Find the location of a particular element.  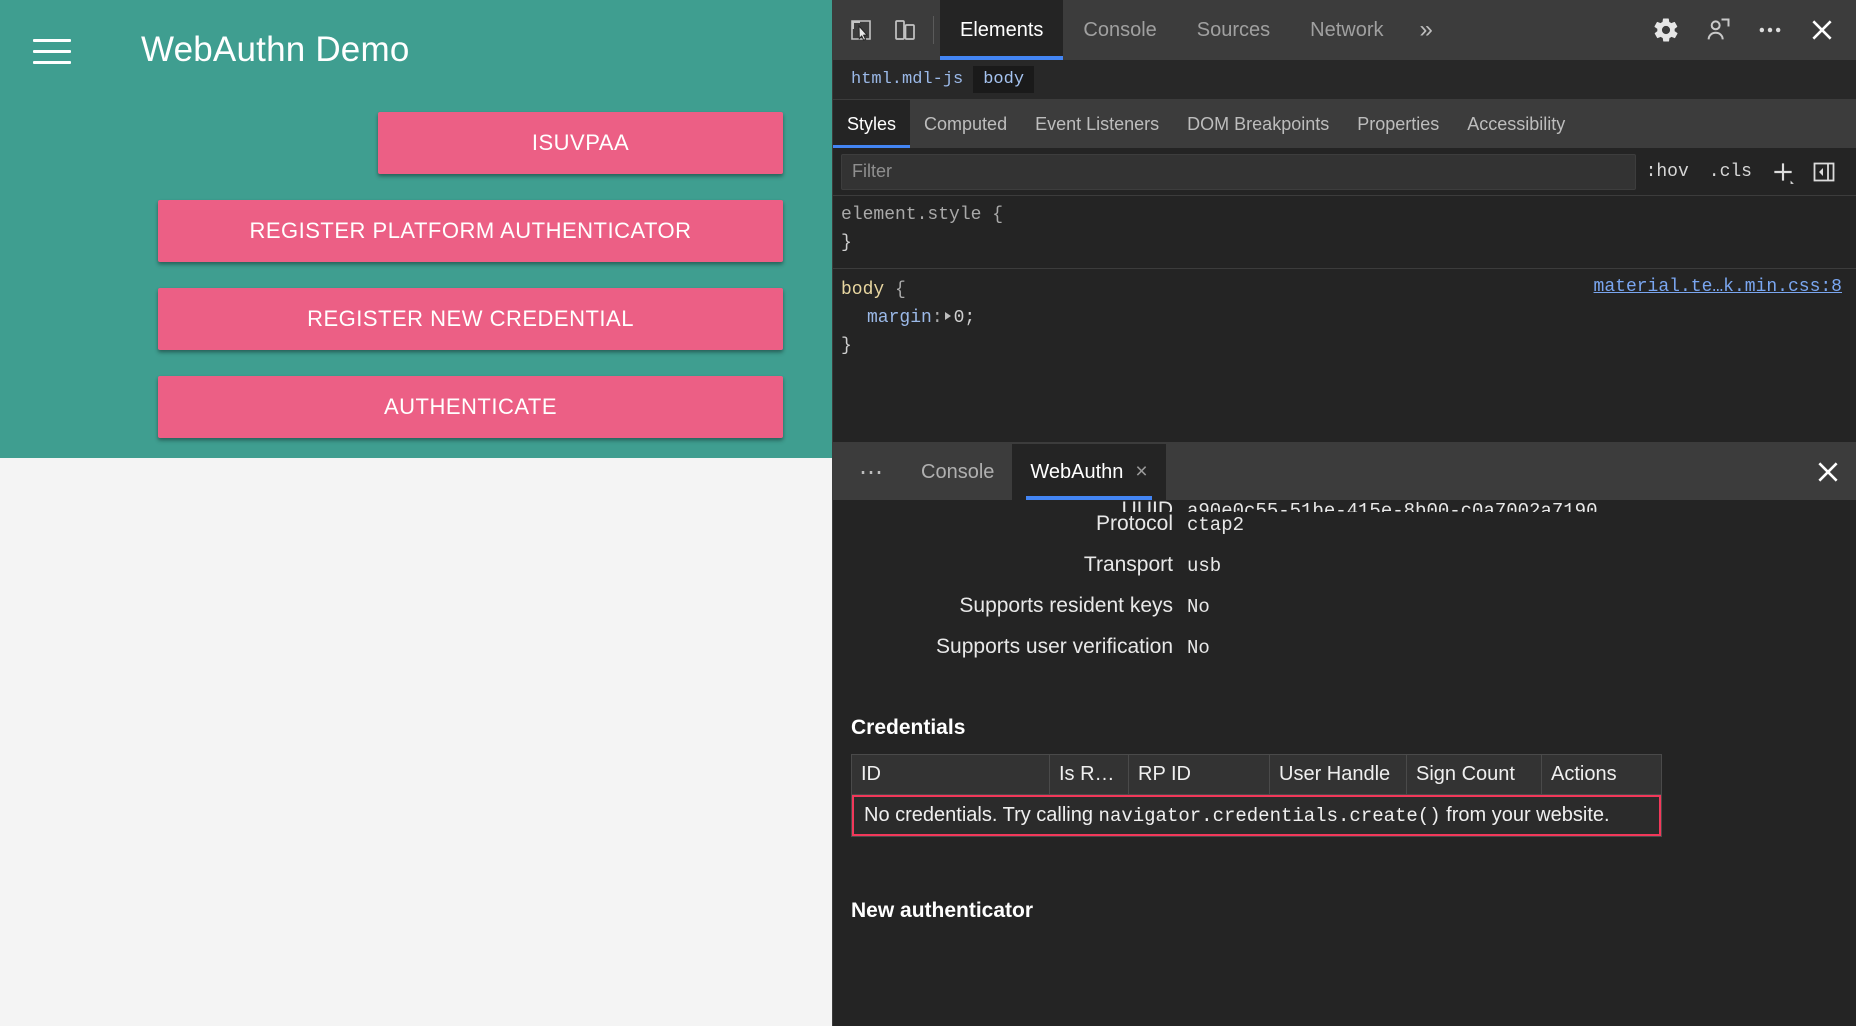

isuvpaa-button: ISUVPAA is located at coordinates (580, 143).